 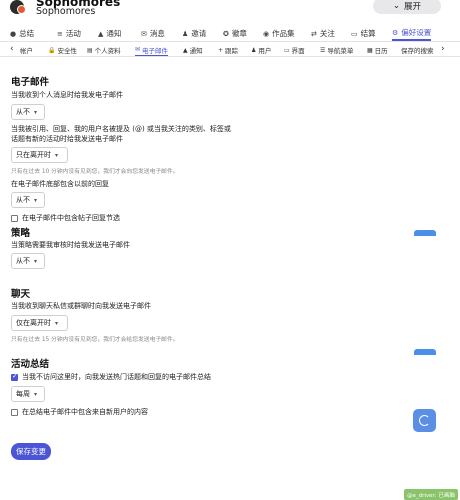 I want to click on expand-button: ⌄ 展开, so click(x=407, y=7).